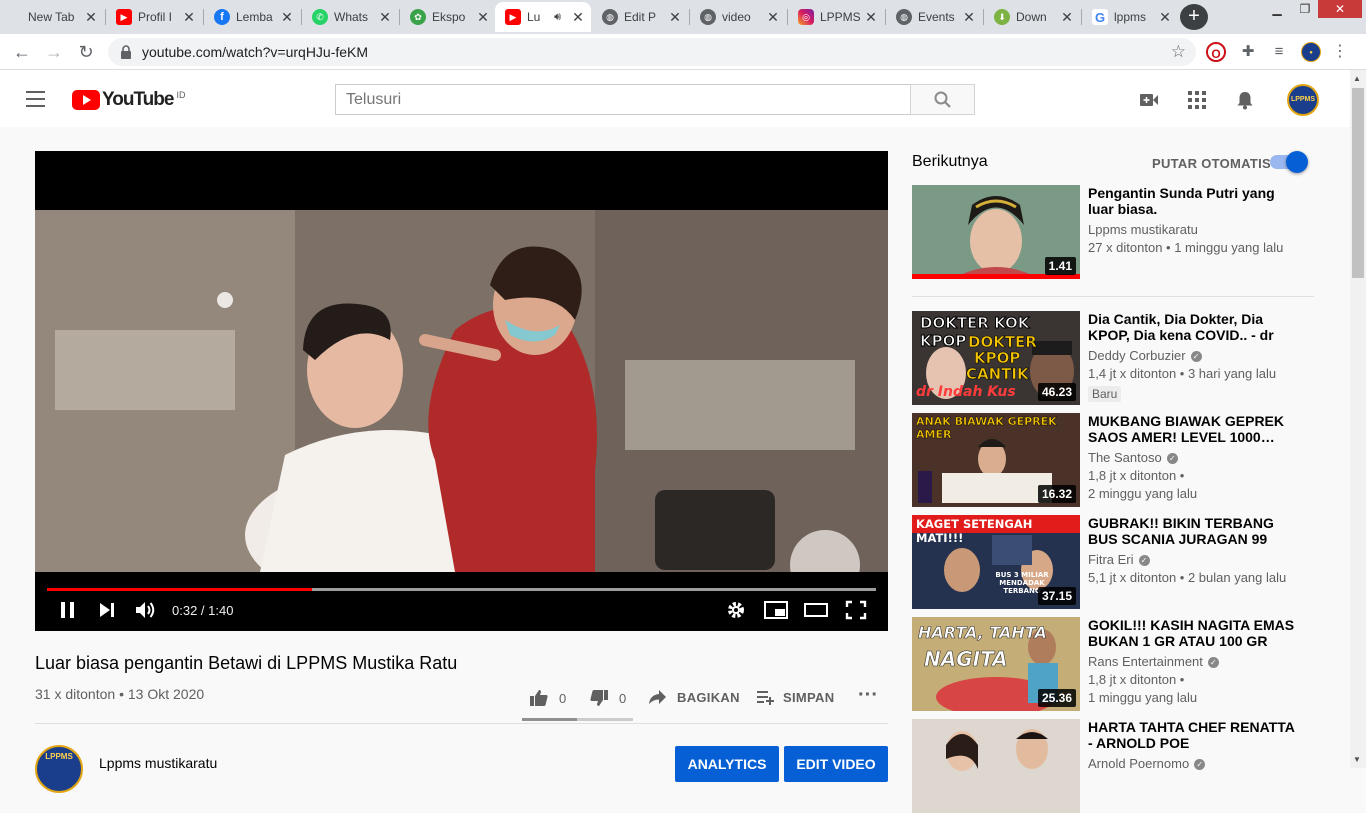 This screenshot has width=1366, height=813. Describe the element at coordinates (934, 17) in the screenshot. I see `browser-tab: ◍ Events ✕` at that location.